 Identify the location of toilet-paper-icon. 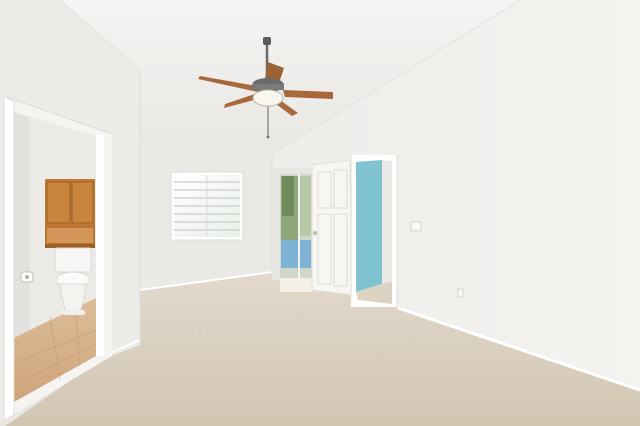
(27, 277).